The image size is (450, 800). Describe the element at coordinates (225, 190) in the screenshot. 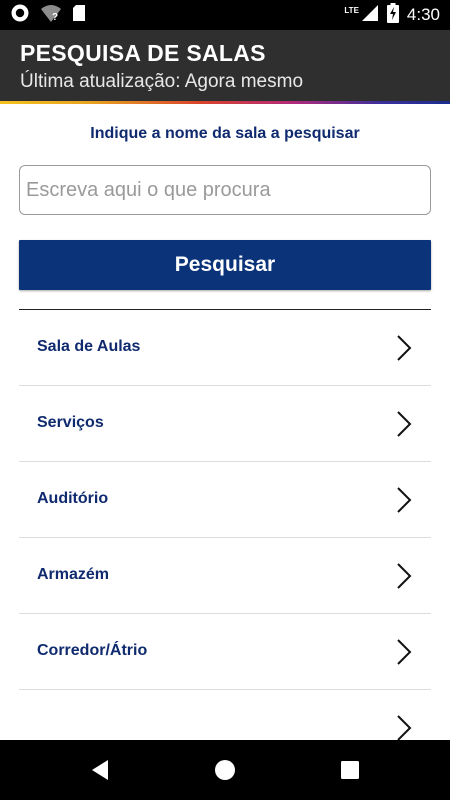

I see `search-input` at that location.